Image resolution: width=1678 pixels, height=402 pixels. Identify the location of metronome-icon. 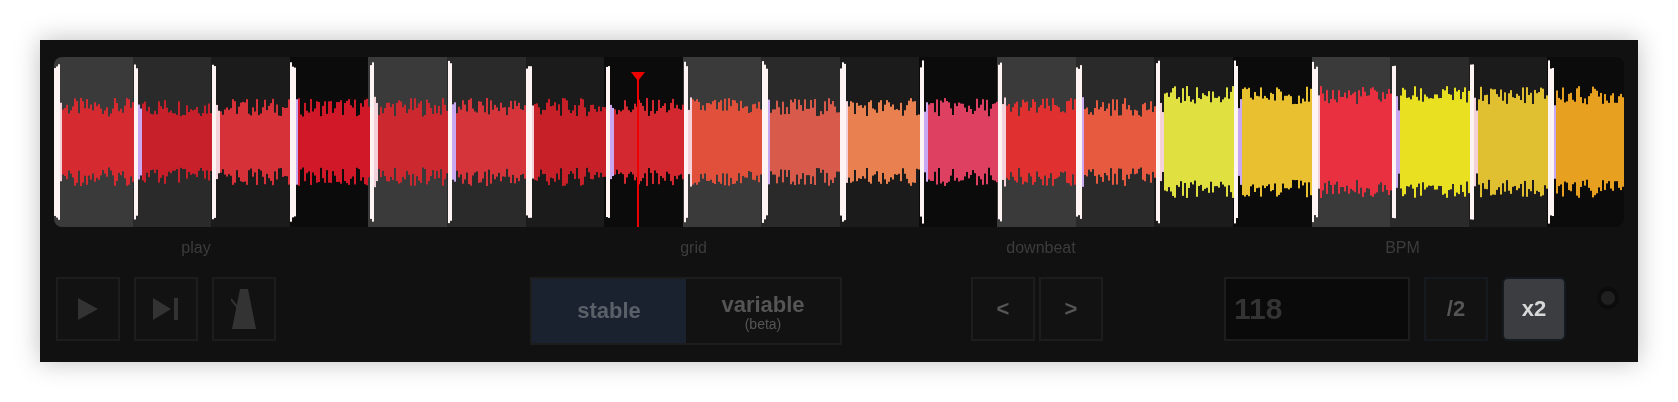
(244, 309).